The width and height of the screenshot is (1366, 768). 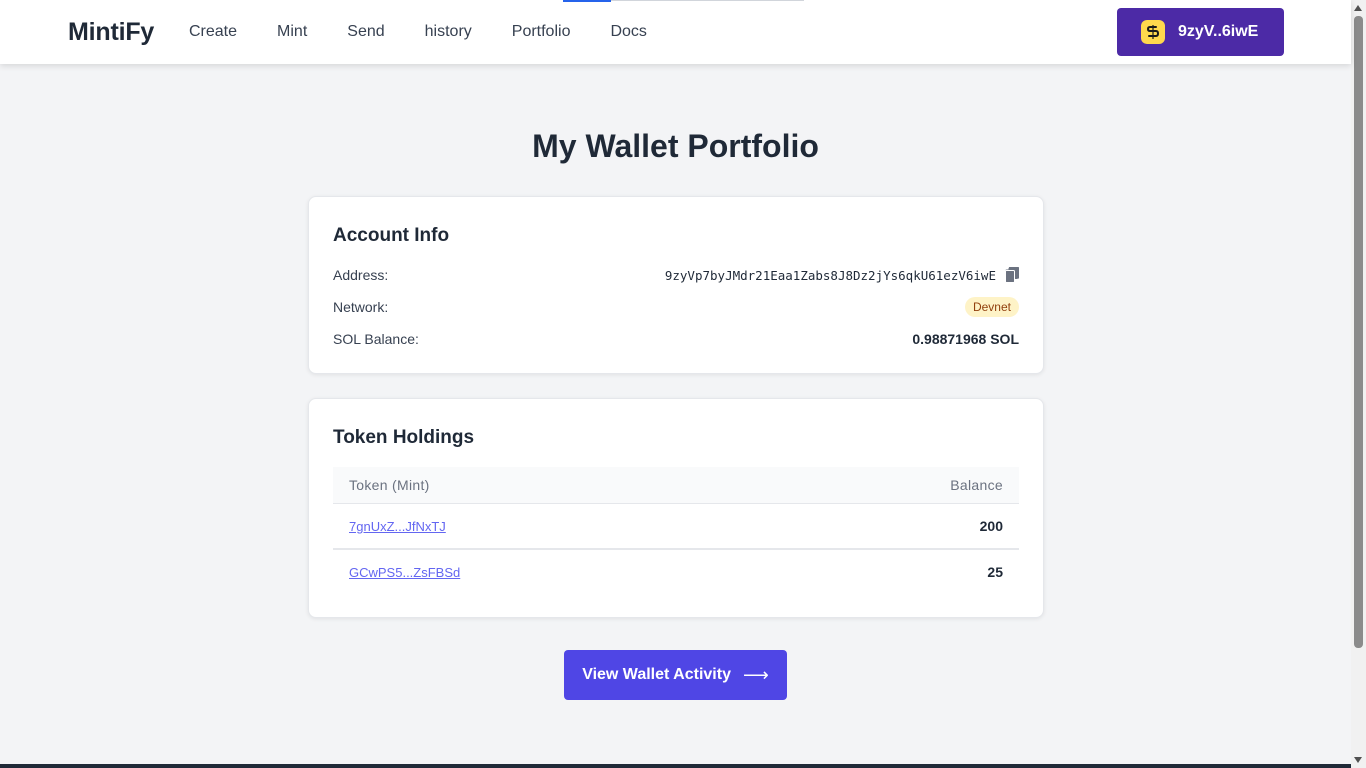 What do you see at coordinates (676, 526) in the screenshot?
I see `table-row: 7gnUxZ...JfNxTJ 200` at bounding box center [676, 526].